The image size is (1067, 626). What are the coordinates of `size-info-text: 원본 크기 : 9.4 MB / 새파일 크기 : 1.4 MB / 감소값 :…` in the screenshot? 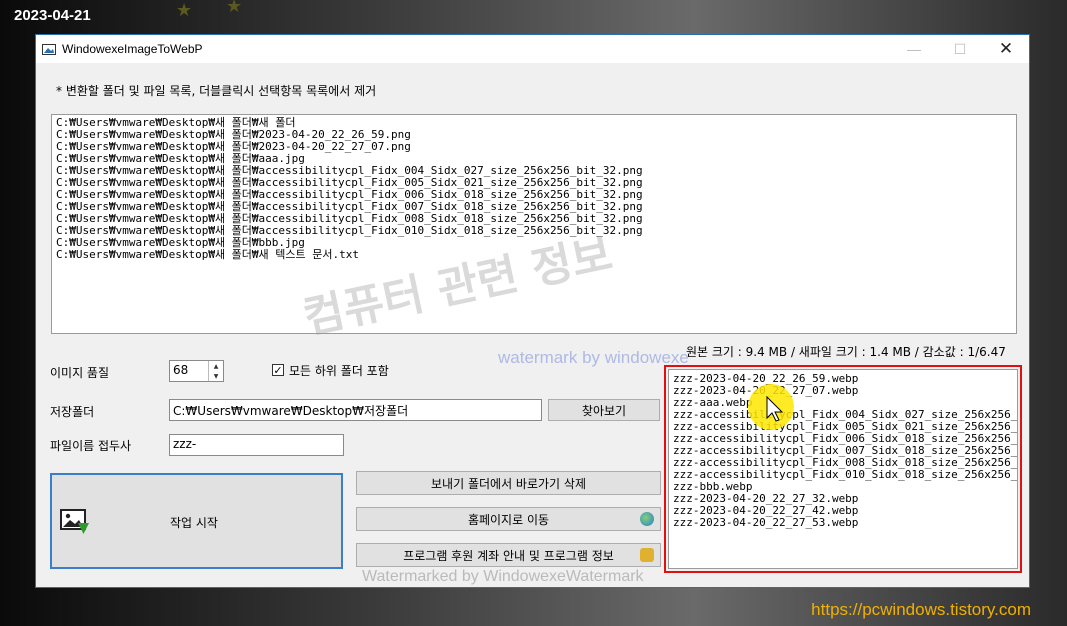 It's located at (846, 352).